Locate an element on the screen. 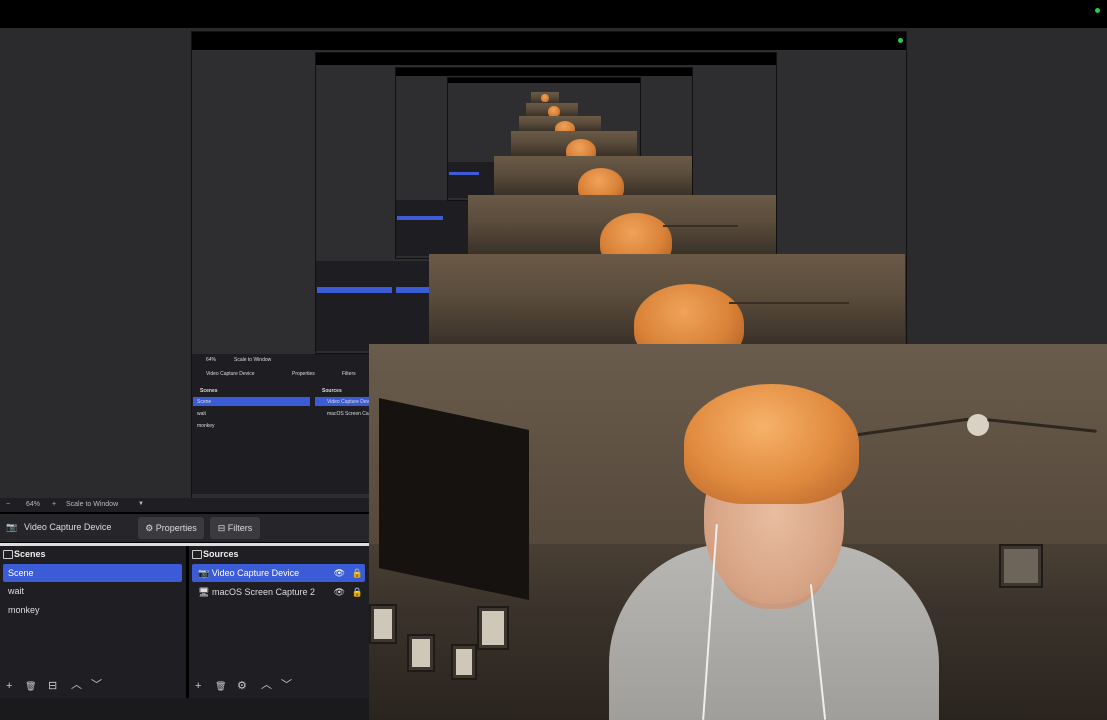  move-scene-down-icon: ﹀ is located at coordinates (96, 684).